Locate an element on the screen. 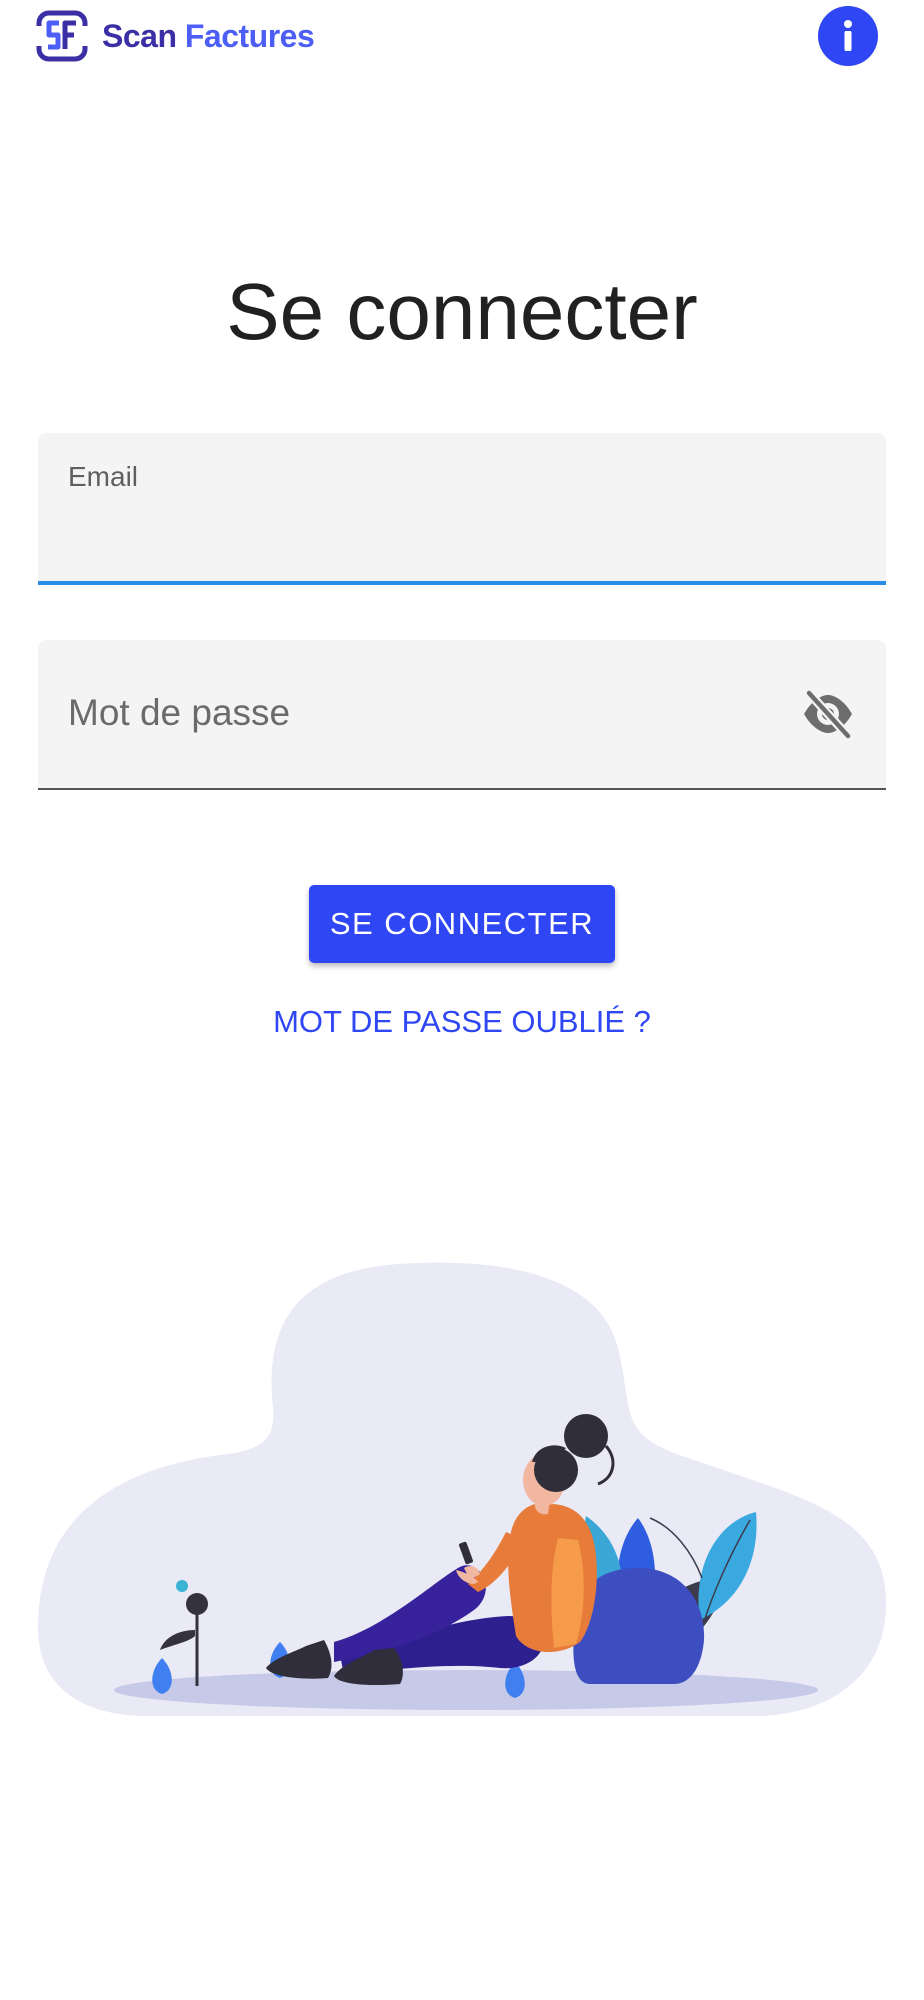 The height and width of the screenshot is (2000, 924). password-visibility-toggle is located at coordinates (828, 714).